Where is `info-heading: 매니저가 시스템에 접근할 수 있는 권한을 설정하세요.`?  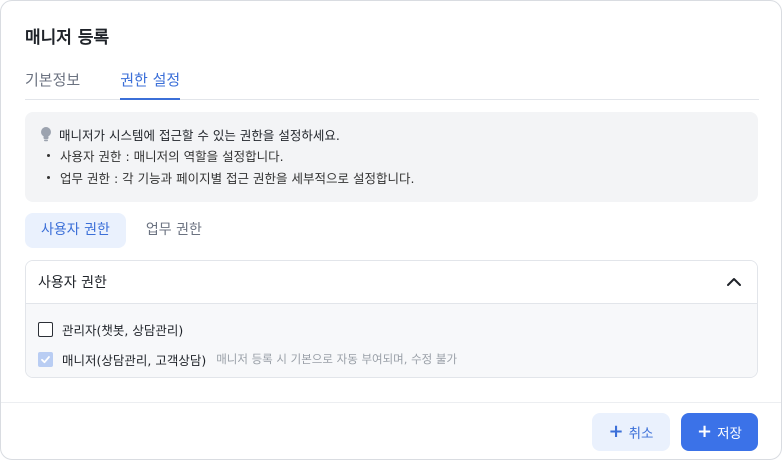 info-heading: 매니저가 시스템에 접근할 수 있는 권한을 설정하세요. is located at coordinates (199, 135).